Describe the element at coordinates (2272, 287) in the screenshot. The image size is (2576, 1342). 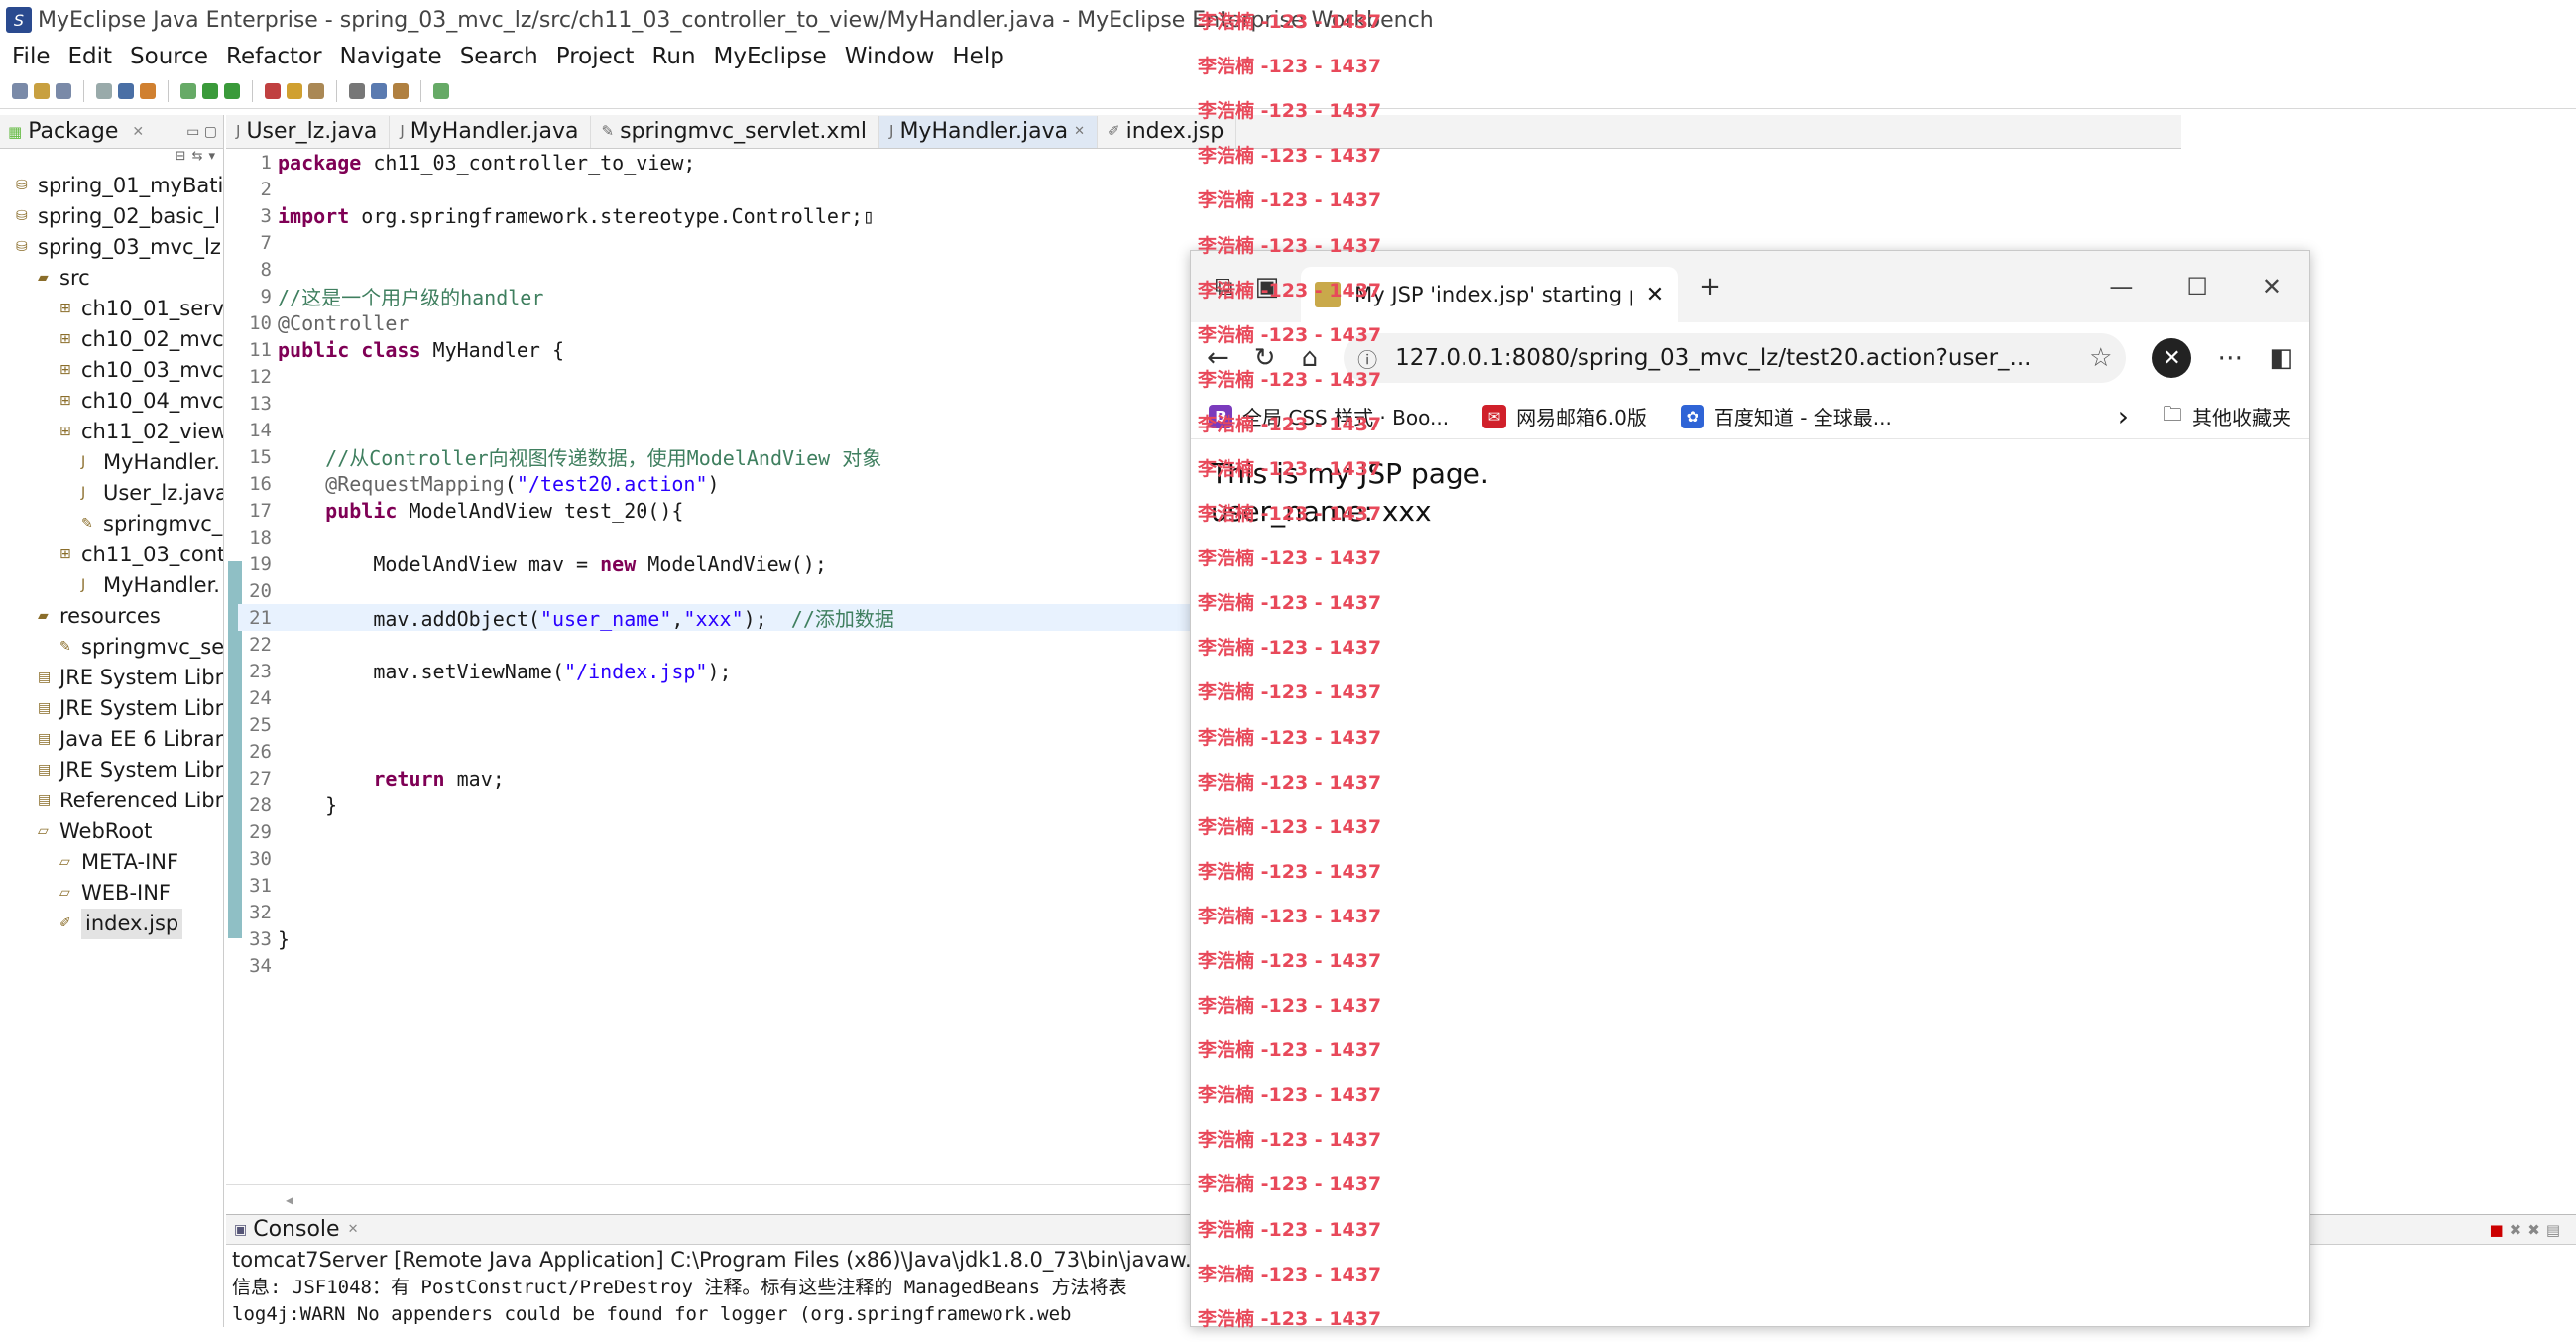
I see `close-window-icon: ✕` at that location.